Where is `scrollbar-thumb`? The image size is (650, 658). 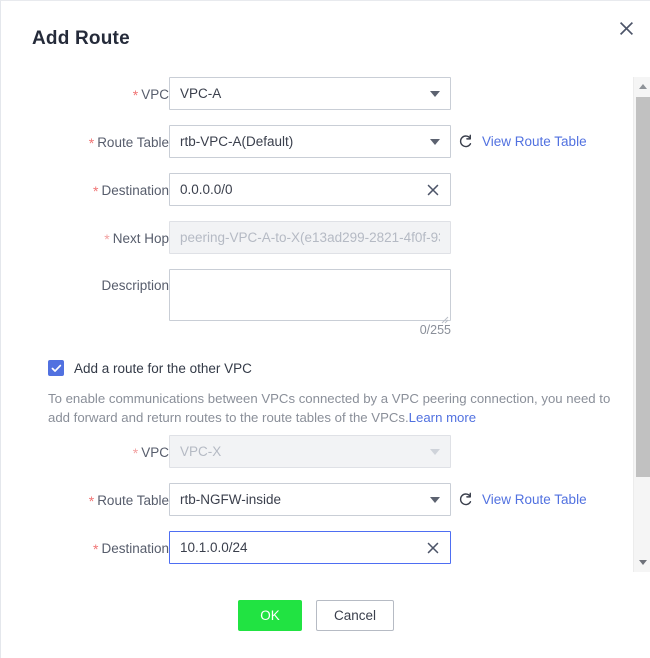
scrollbar-thumb is located at coordinates (643, 287).